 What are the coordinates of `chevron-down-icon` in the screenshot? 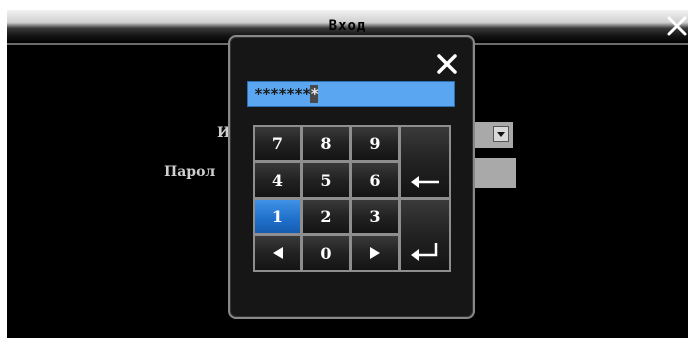 It's located at (501, 134).